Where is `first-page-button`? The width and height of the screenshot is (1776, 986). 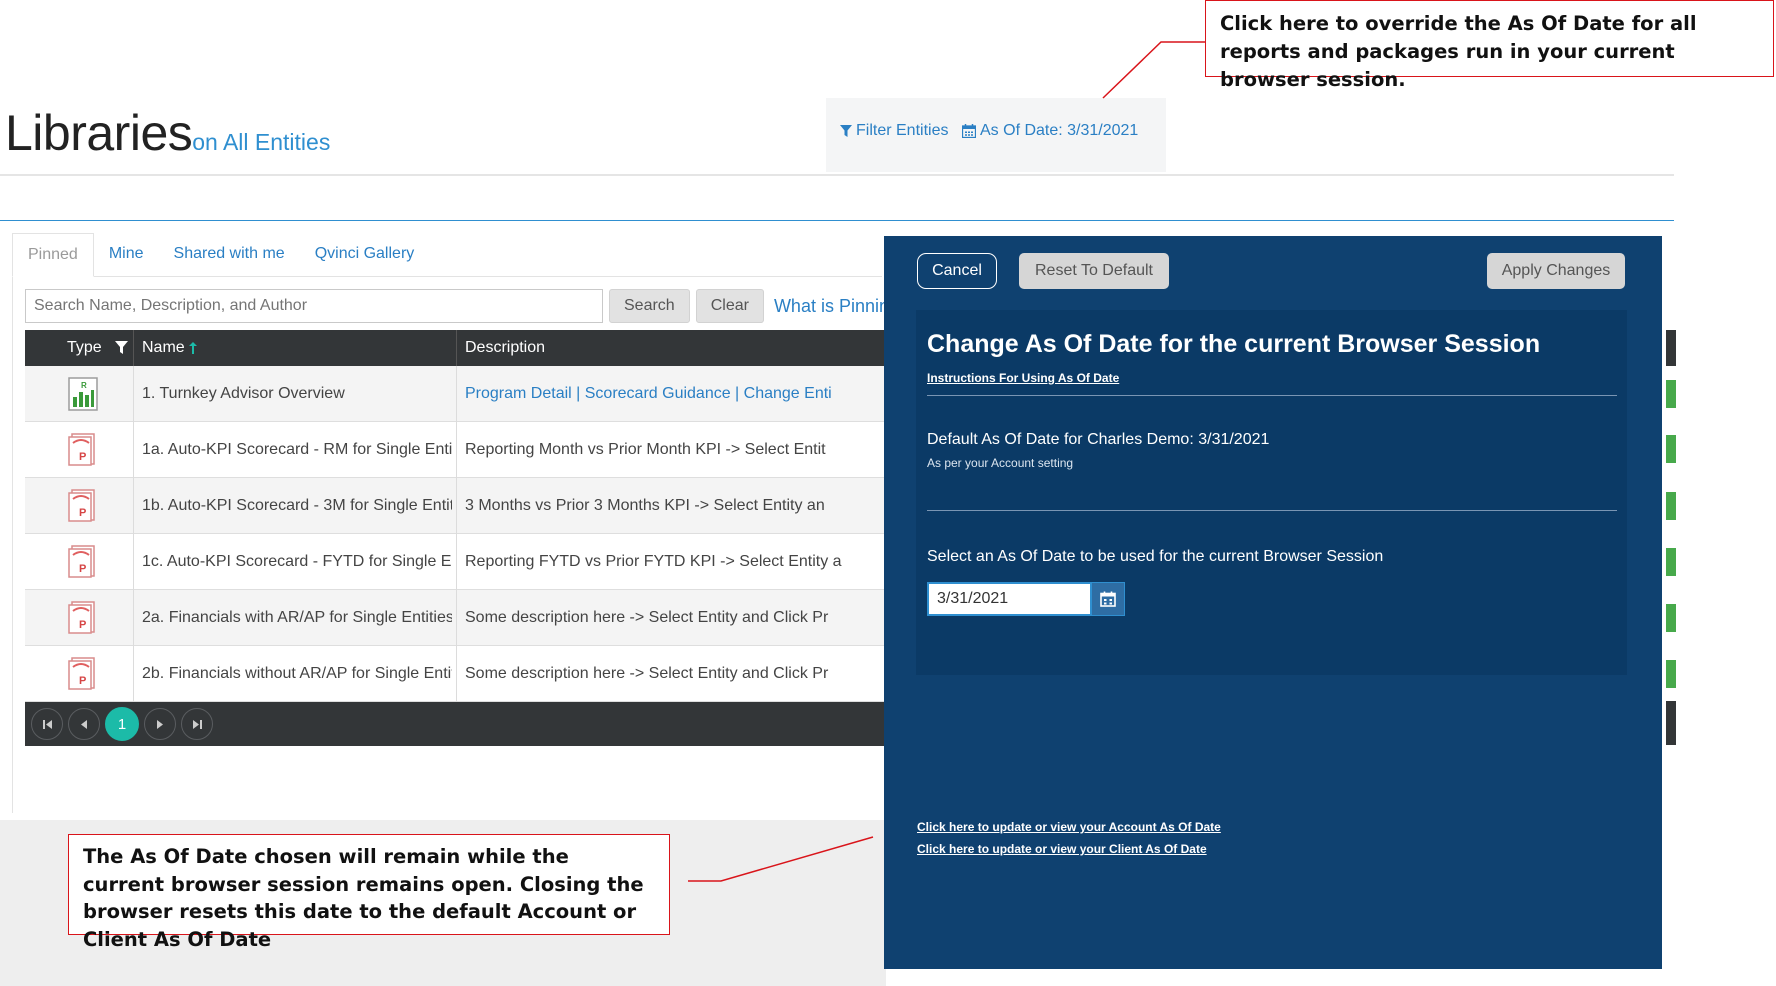
first-page-button is located at coordinates (47, 724).